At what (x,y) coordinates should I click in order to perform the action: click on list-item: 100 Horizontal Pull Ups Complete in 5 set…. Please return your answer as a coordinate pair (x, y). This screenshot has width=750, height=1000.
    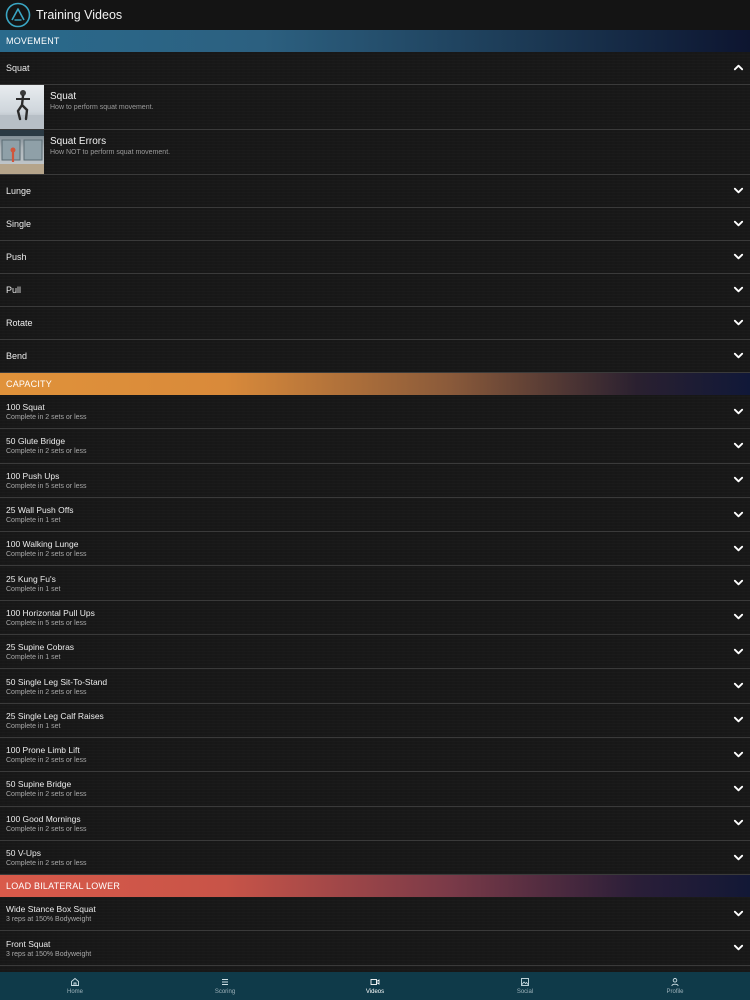
    Looking at the image, I should click on (375, 618).